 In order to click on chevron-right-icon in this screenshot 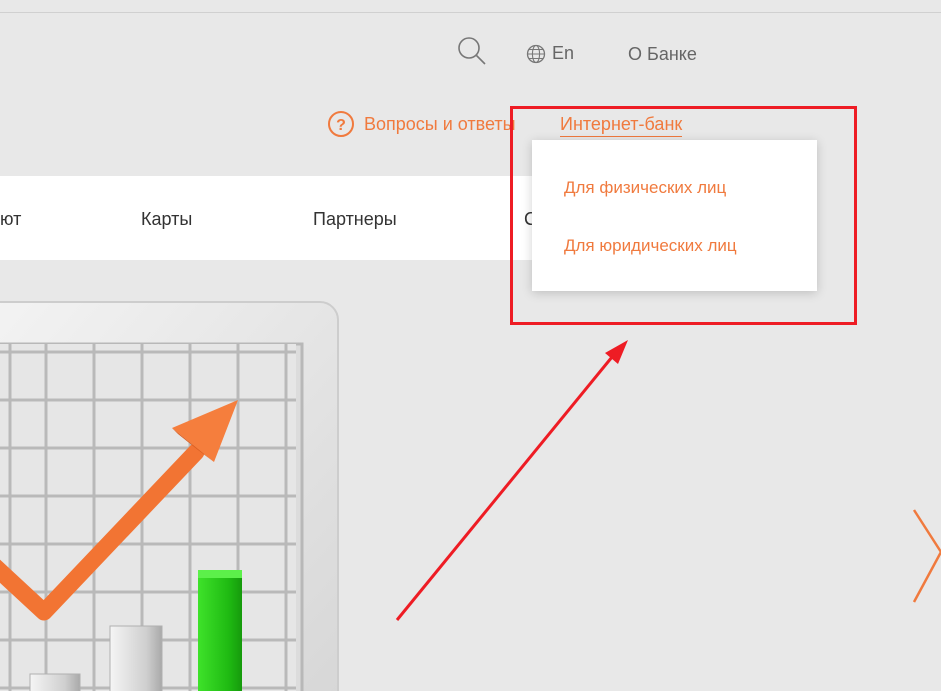, I will do `click(925, 556)`.